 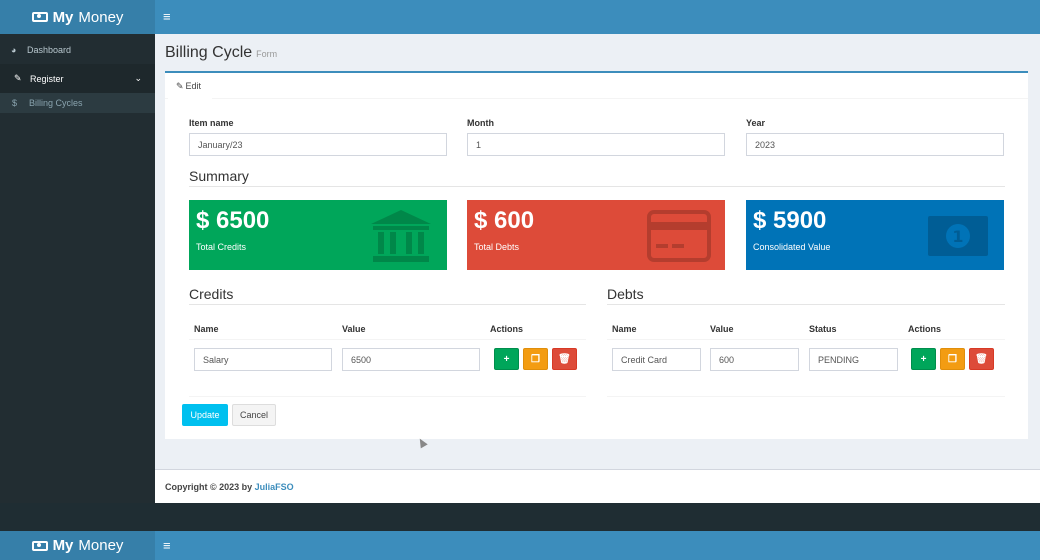 I want to click on tab-edit: ✎ Edit, so click(x=190, y=85).